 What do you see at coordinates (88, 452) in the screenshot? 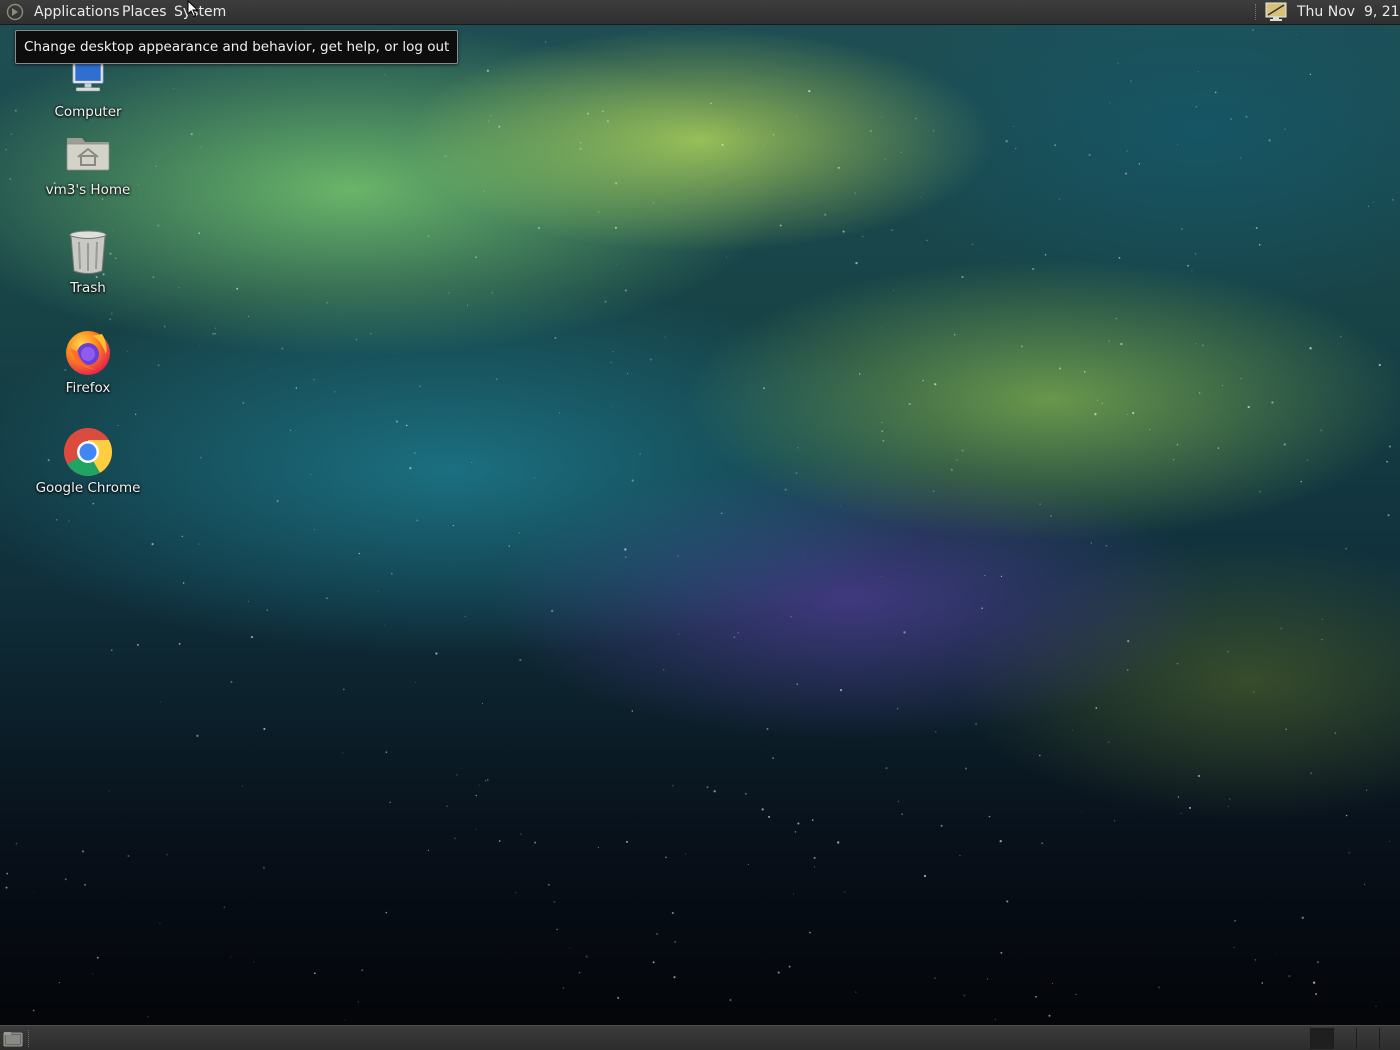
I see `chrome-icon` at bounding box center [88, 452].